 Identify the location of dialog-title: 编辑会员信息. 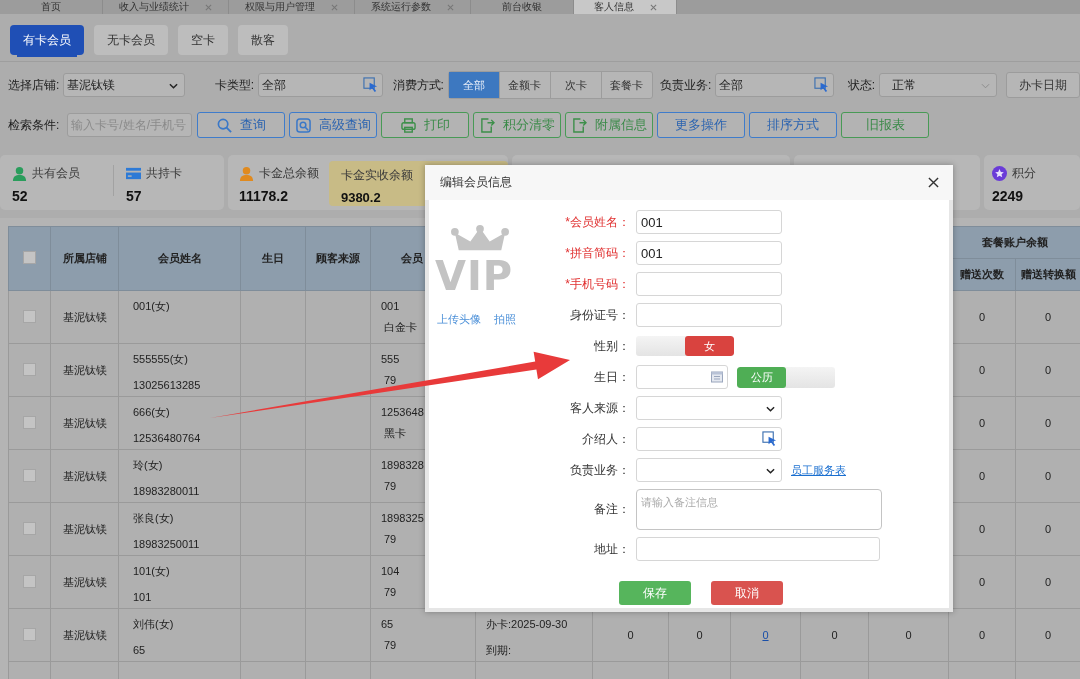
(476, 182).